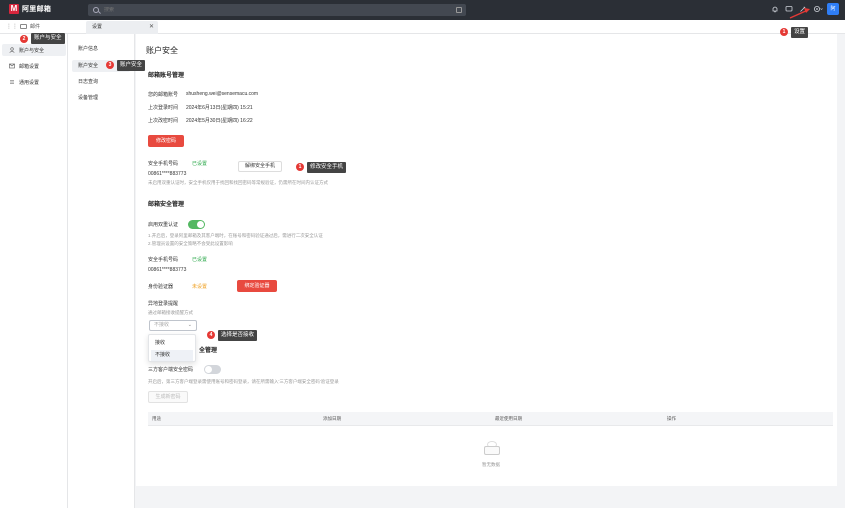 Image resolution: width=845 pixels, height=508 pixels. Describe the element at coordinates (37, 9) in the screenshot. I see `logo-text: 阿里邮箱` at that location.